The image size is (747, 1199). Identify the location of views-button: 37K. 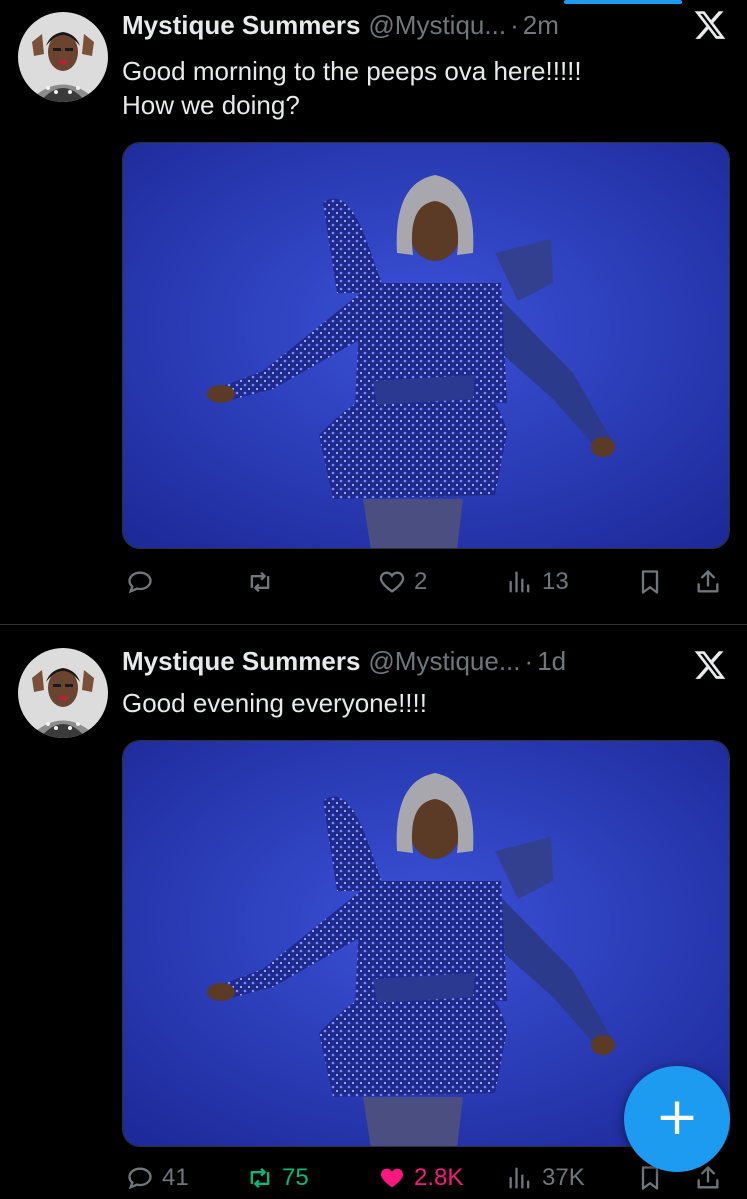
(545, 1178).